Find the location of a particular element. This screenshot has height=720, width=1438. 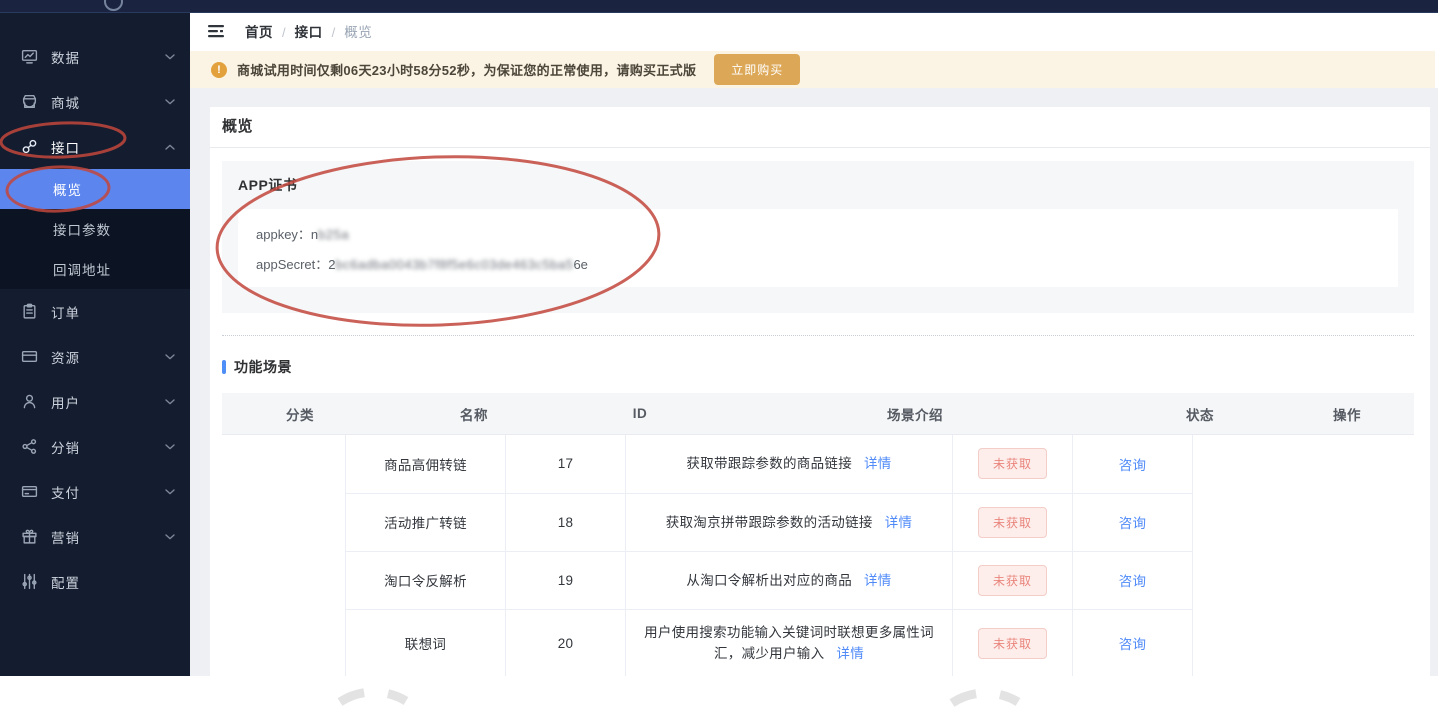

appsecret-suffix: 6e is located at coordinates (580, 264).